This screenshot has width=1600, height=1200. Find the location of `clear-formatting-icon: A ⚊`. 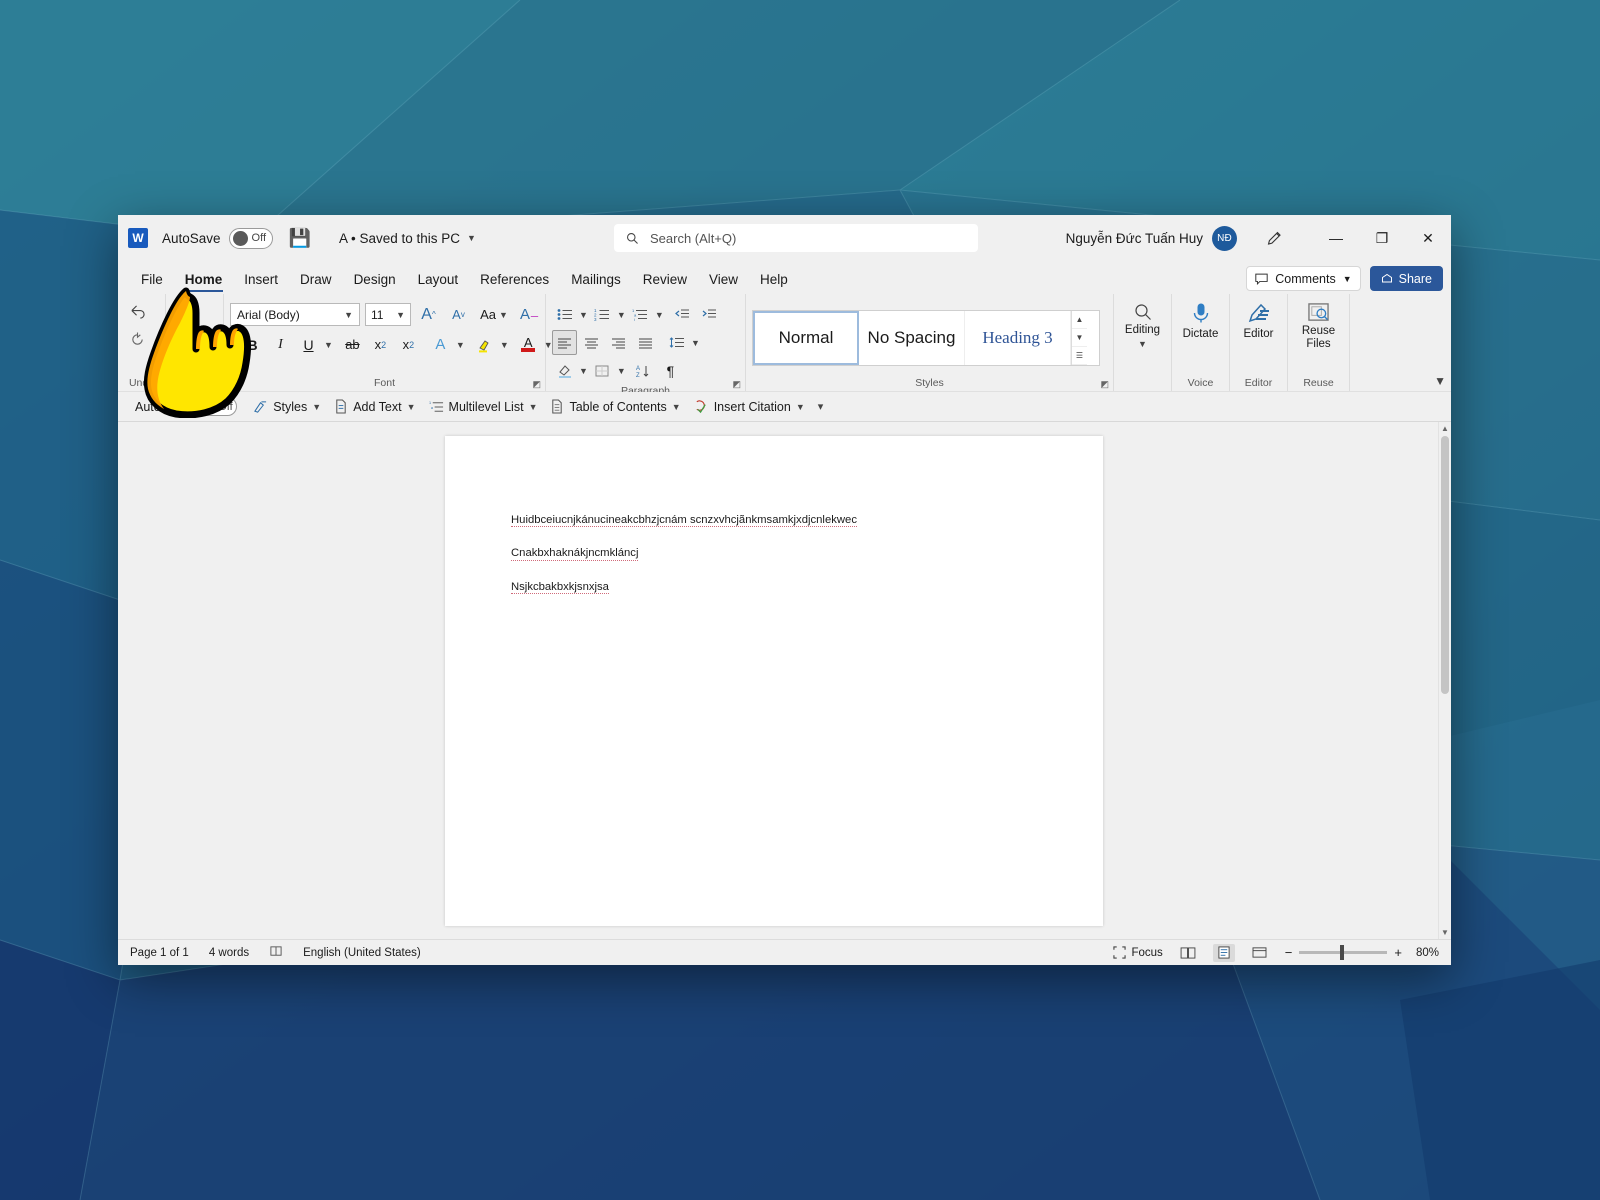

clear-formatting-icon: A ⚊ is located at coordinates (529, 314).